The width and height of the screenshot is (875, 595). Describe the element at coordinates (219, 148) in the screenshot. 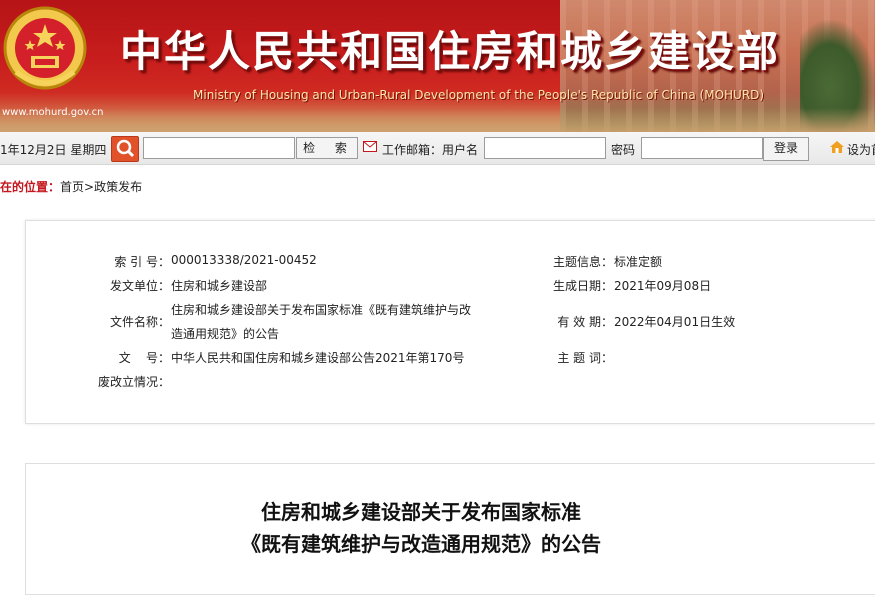

I see `search-input` at that location.